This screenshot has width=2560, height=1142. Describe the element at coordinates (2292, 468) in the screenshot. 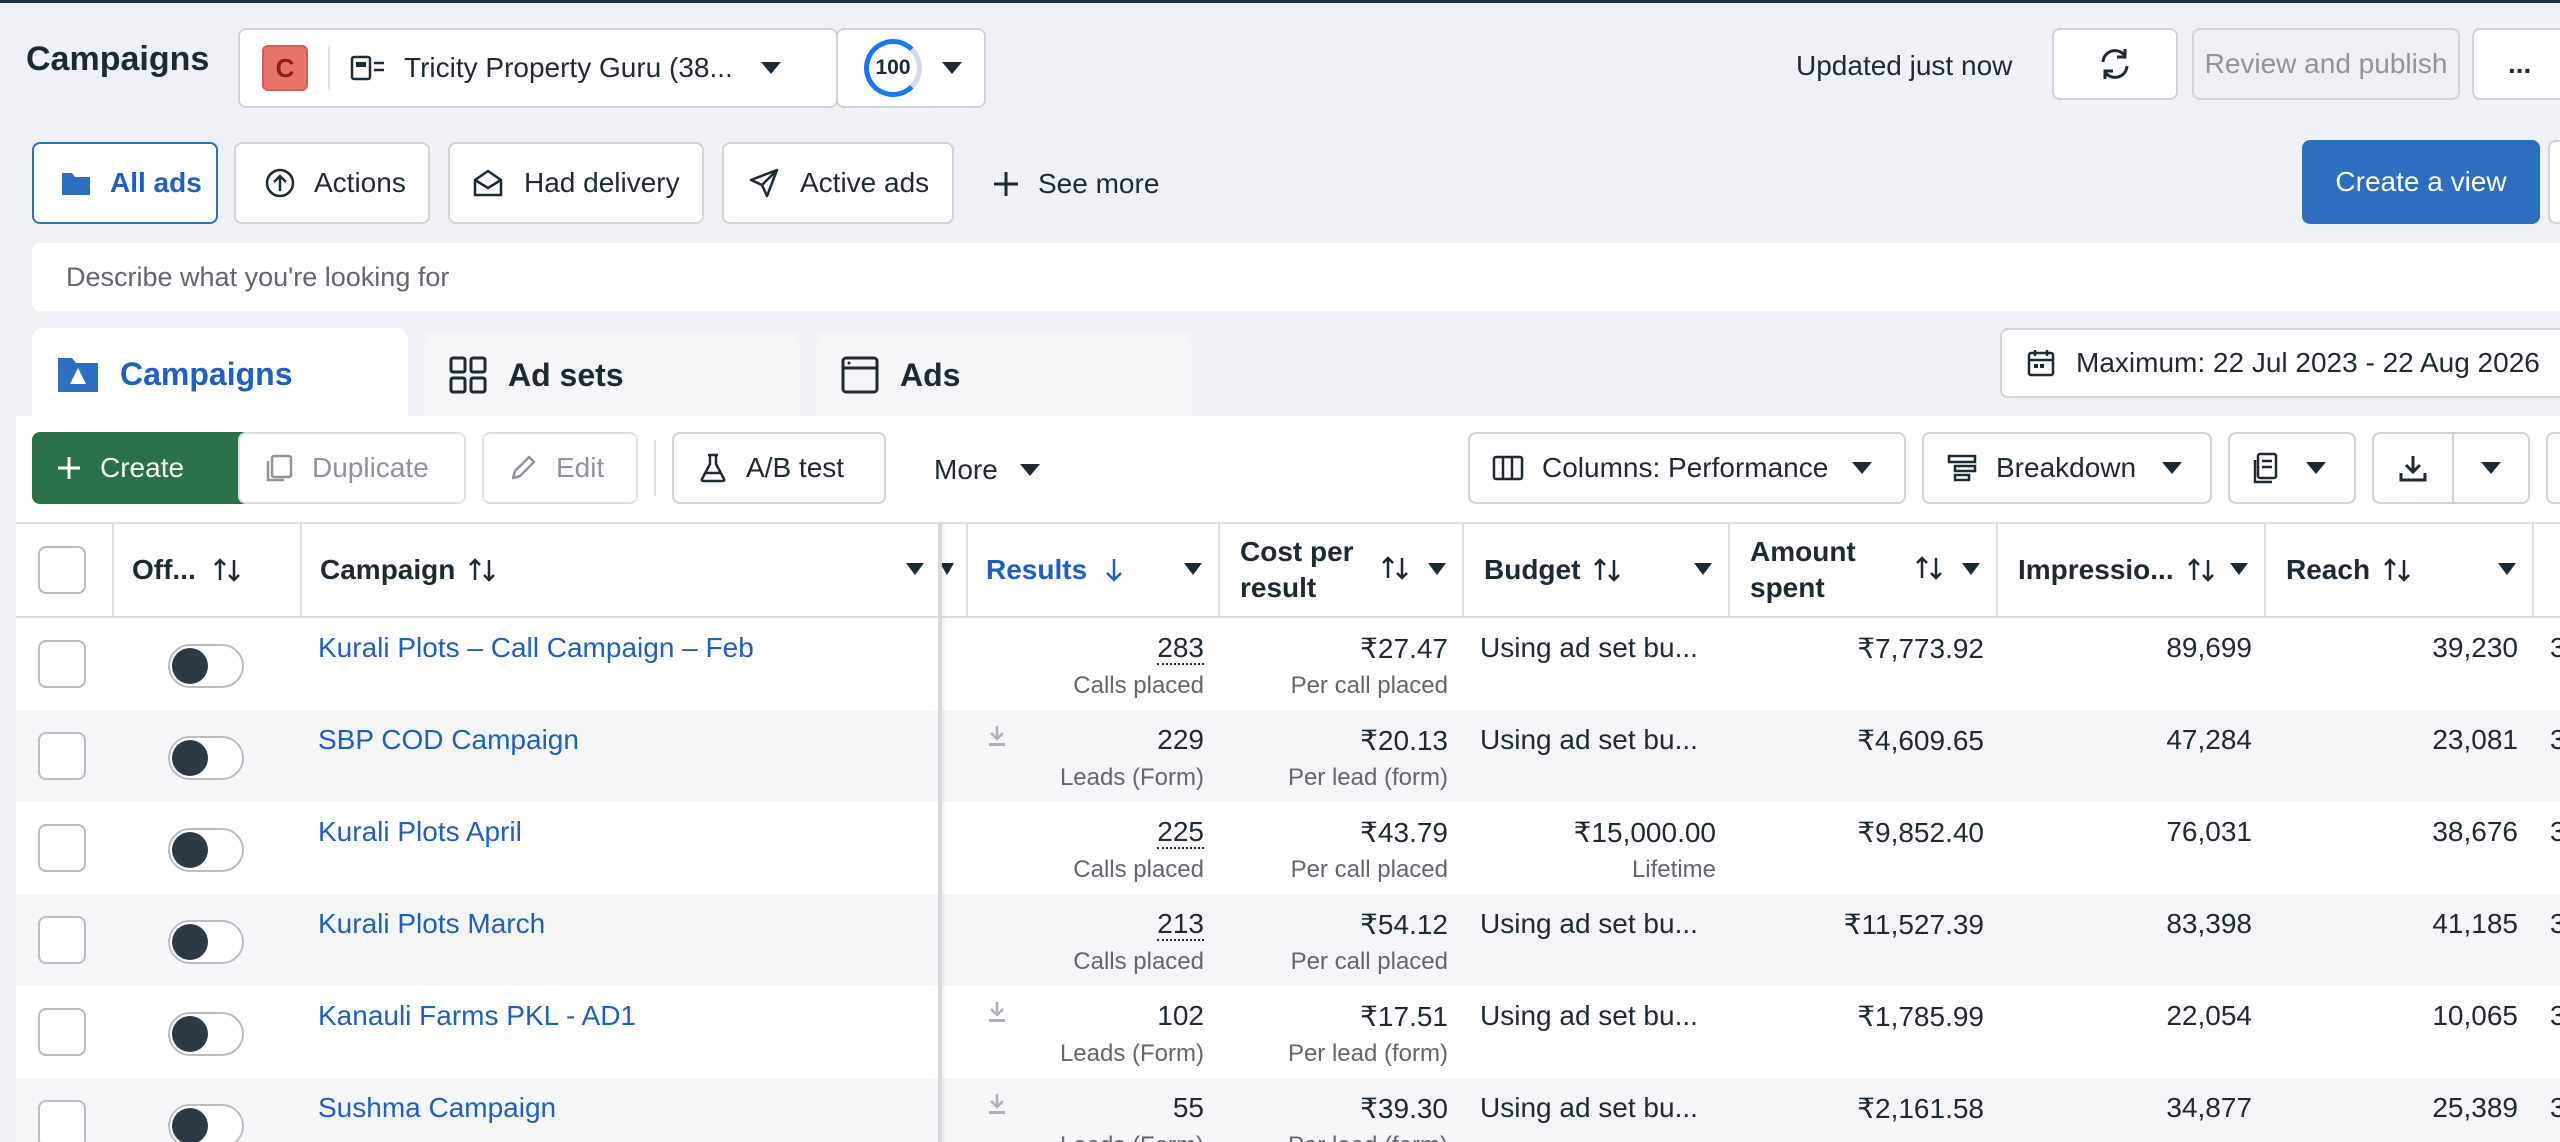

I see `reports-button` at that location.